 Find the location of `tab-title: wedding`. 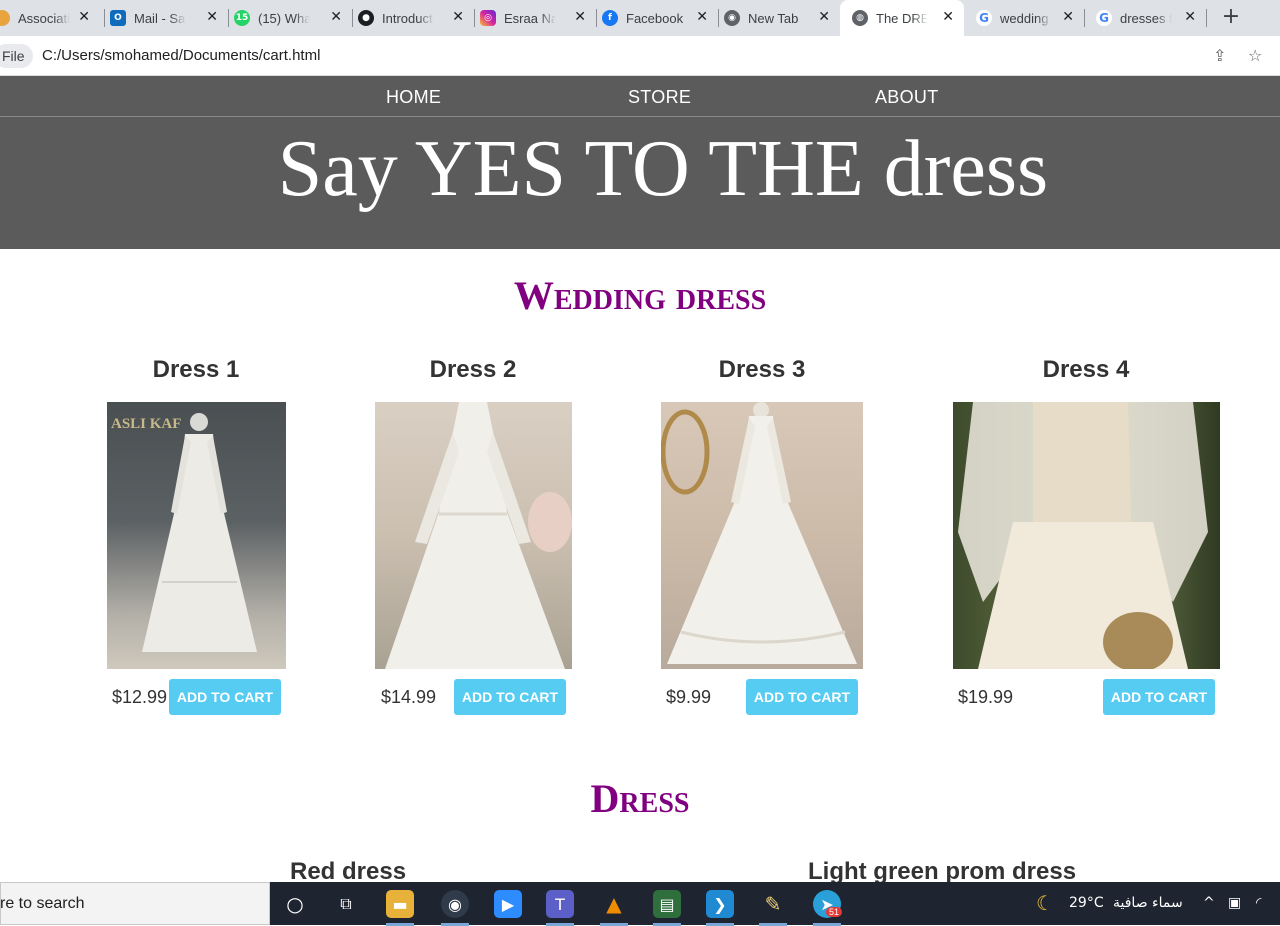

tab-title: wedding is located at coordinates (1024, 18).